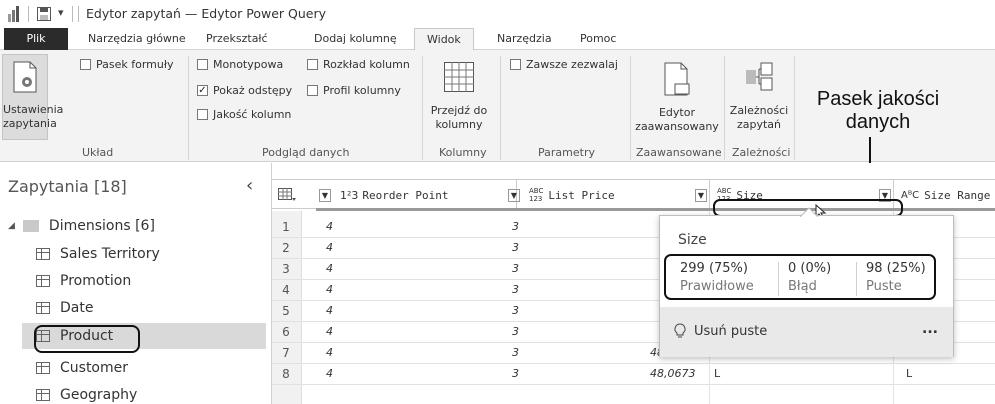  Describe the element at coordinates (286, 227) in the screenshot. I see `row-number: 1` at that location.